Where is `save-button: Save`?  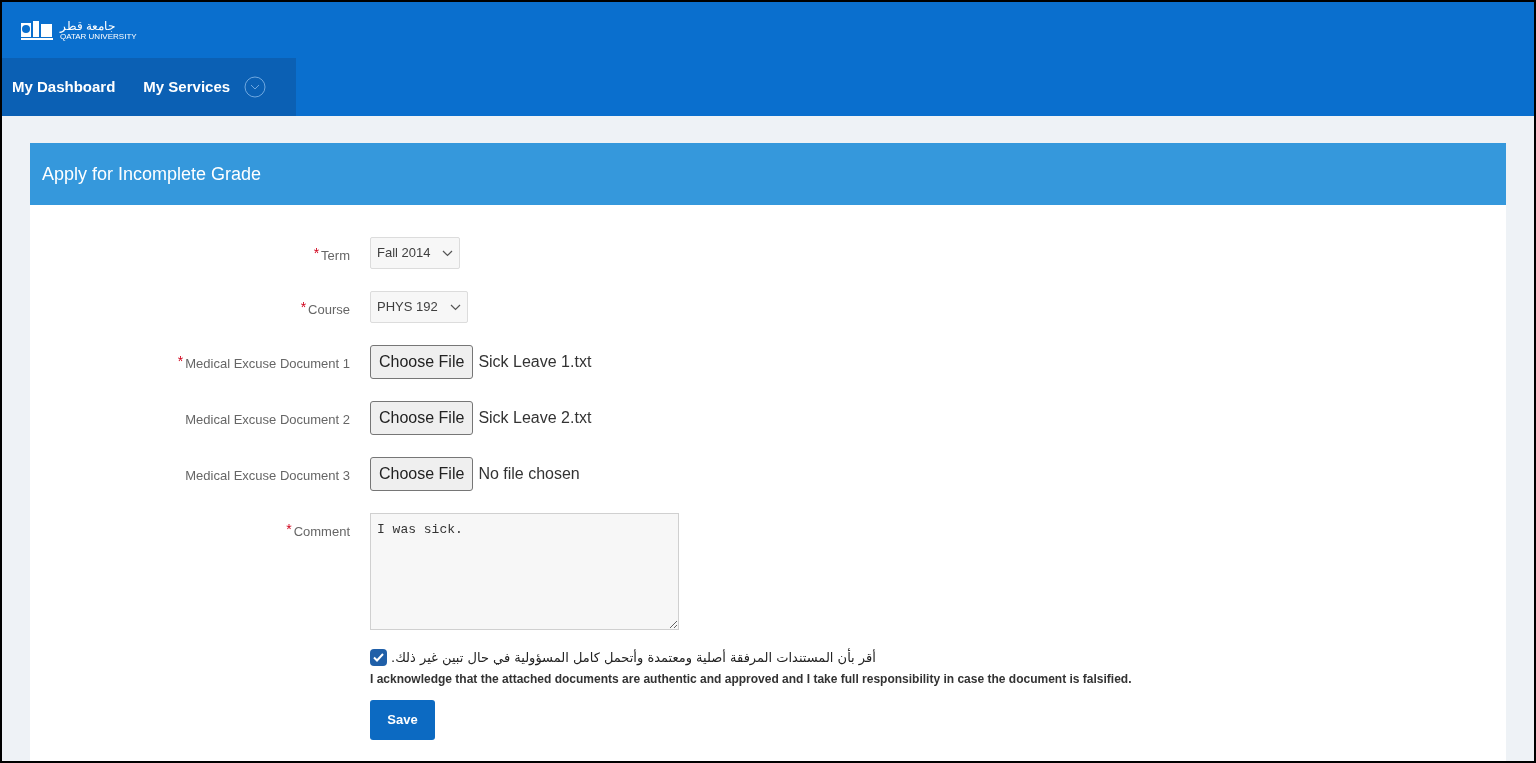
save-button: Save is located at coordinates (402, 719).